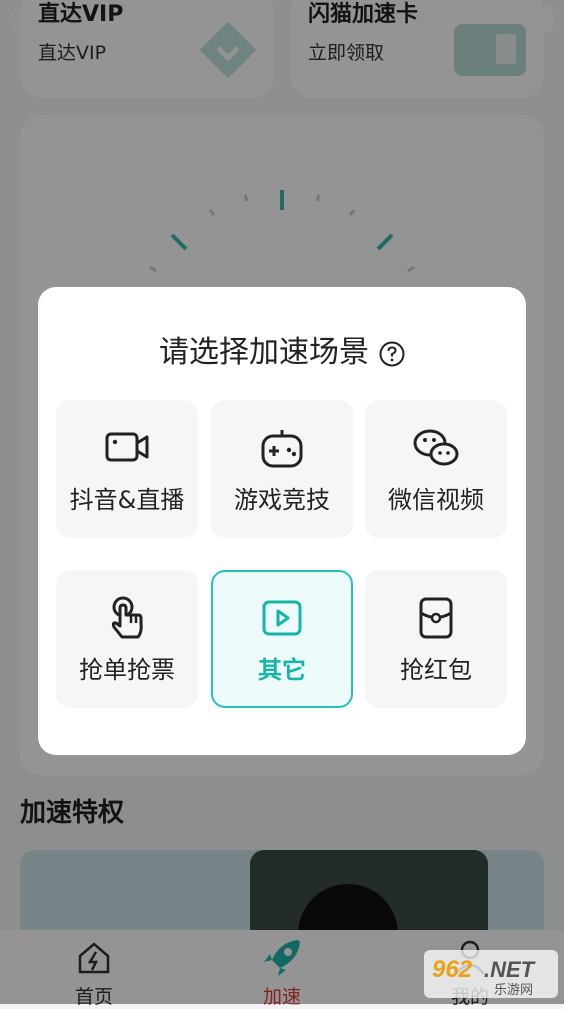 The height and width of the screenshot is (1009, 564). What do you see at coordinates (513, 990) in the screenshot?
I see `svg-text: 乐游网` at bounding box center [513, 990].